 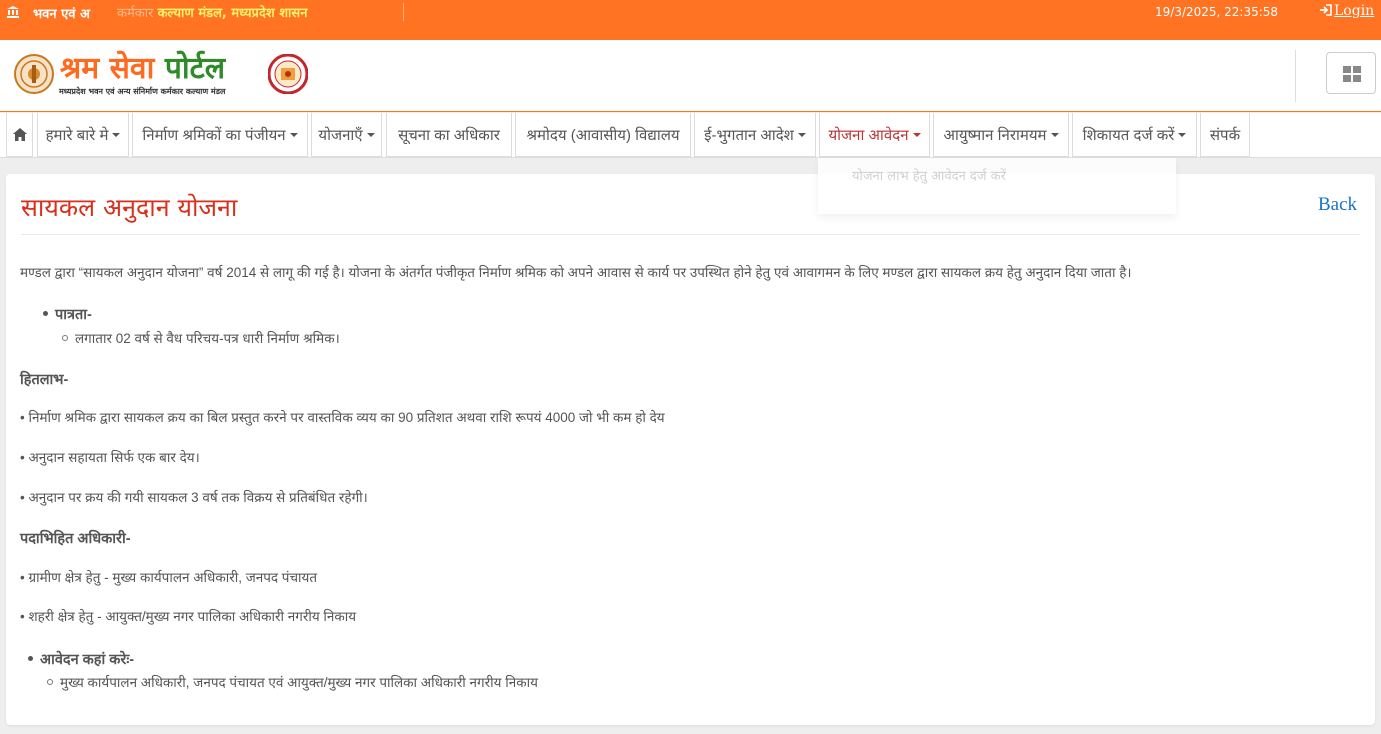 I want to click on news-ticker: कर्मकार कल्याण मंडल, मध्यप्रदेश शासन, so click(x=260, y=12).